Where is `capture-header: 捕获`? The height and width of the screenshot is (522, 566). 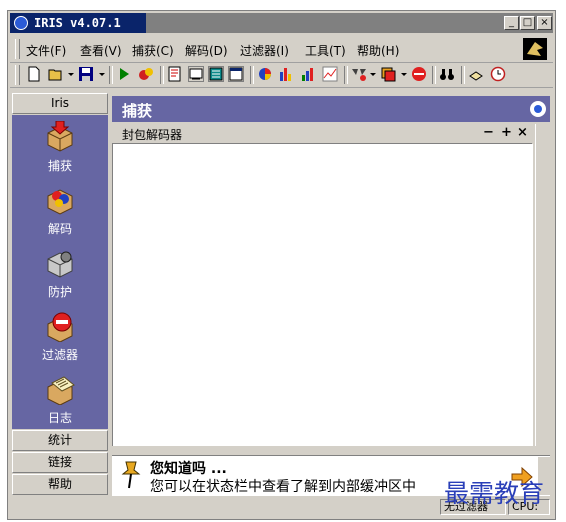
capture-header: 捕获 is located at coordinates (331, 109).